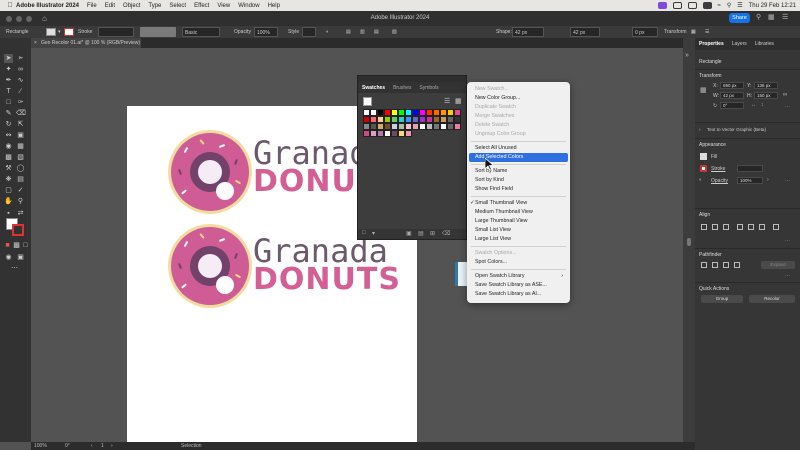 The image size is (800, 450). I want to click on menu-item-large-list-view: Large List View, so click(521, 239).